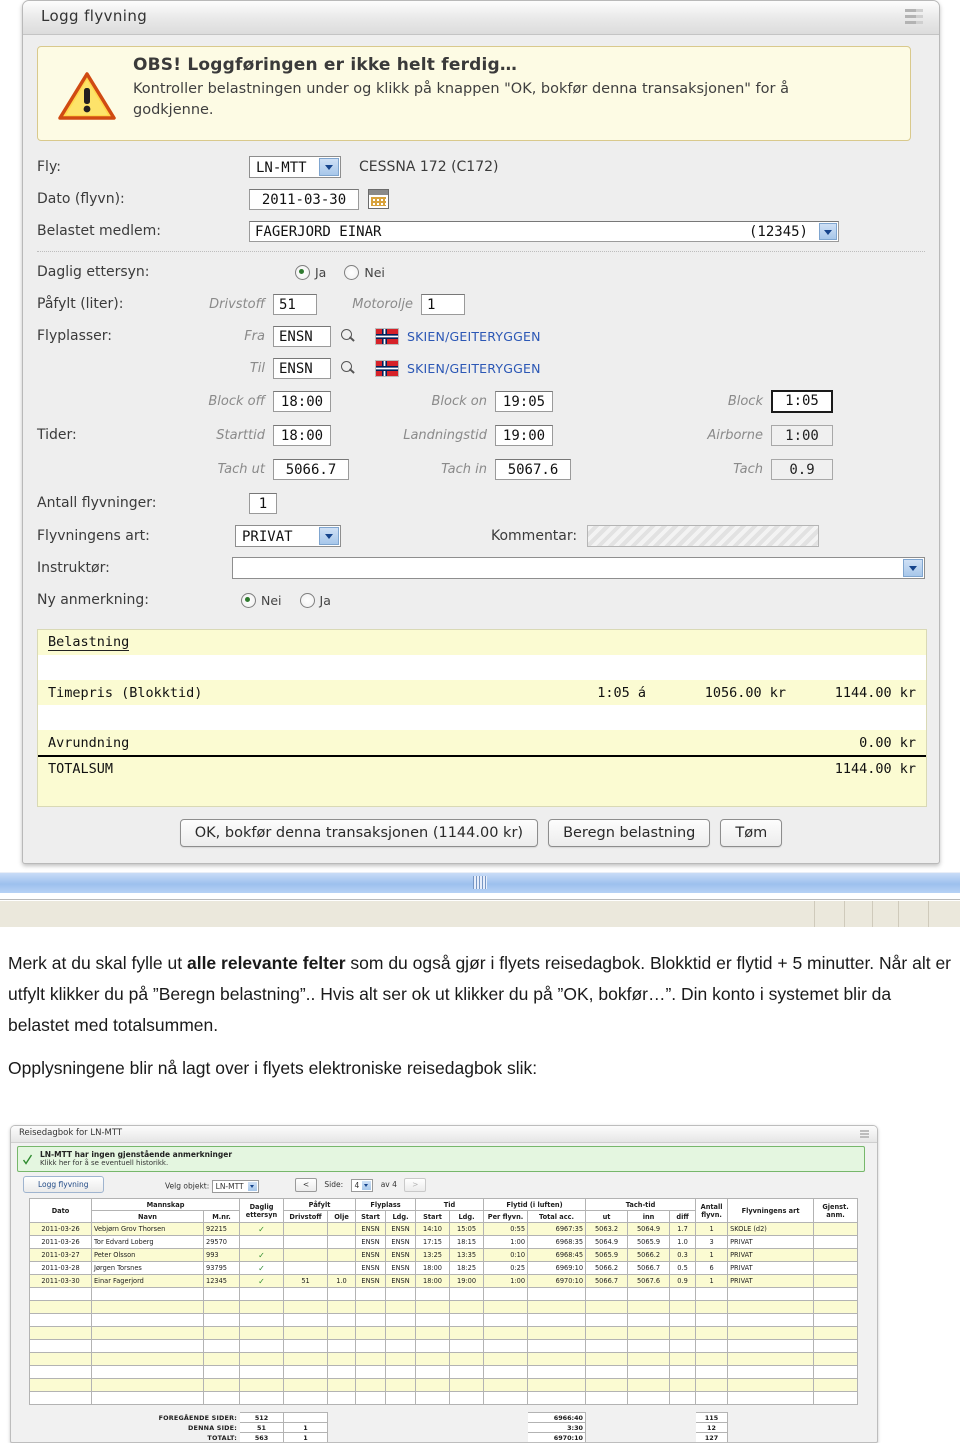  What do you see at coordinates (480, 883) in the screenshot?
I see `horizontal-splitter-bar` at bounding box center [480, 883].